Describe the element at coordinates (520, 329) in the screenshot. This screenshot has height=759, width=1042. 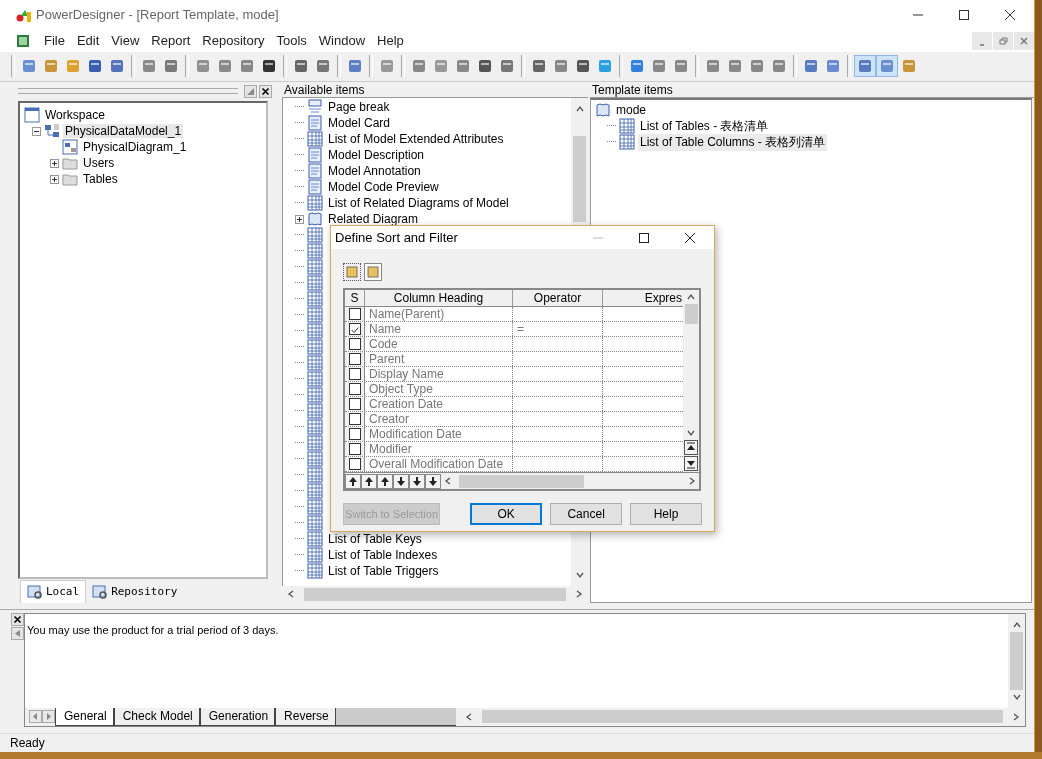
I see `table-cell: =` at that location.